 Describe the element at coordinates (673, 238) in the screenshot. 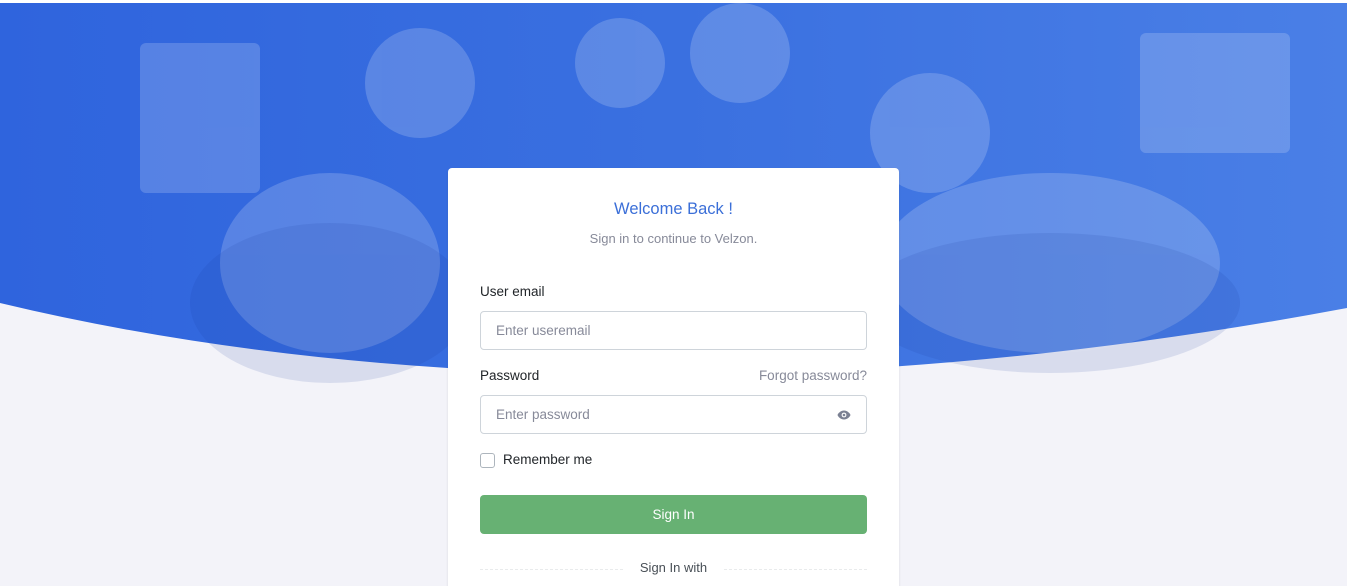

I see `page-subtitle: Sign in to continue to Velzon.` at that location.